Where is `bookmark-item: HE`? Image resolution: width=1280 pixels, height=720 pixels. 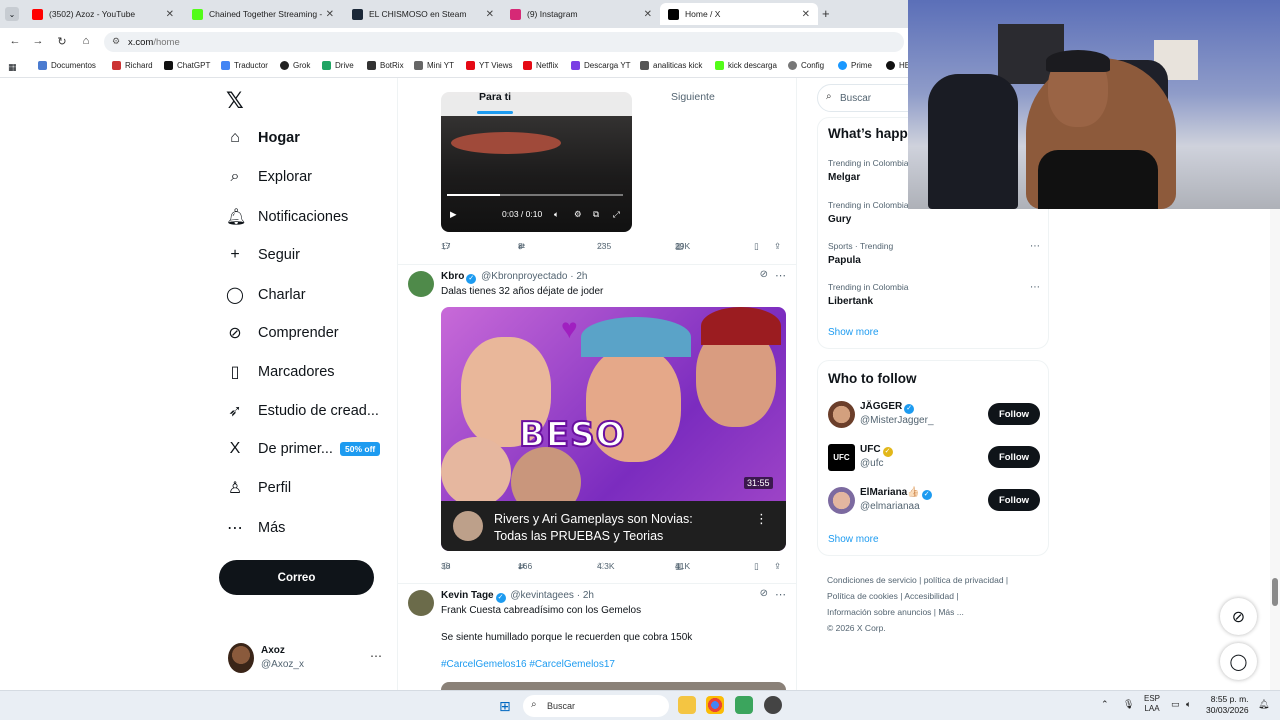
bookmark-item: HE is located at coordinates (898, 65).